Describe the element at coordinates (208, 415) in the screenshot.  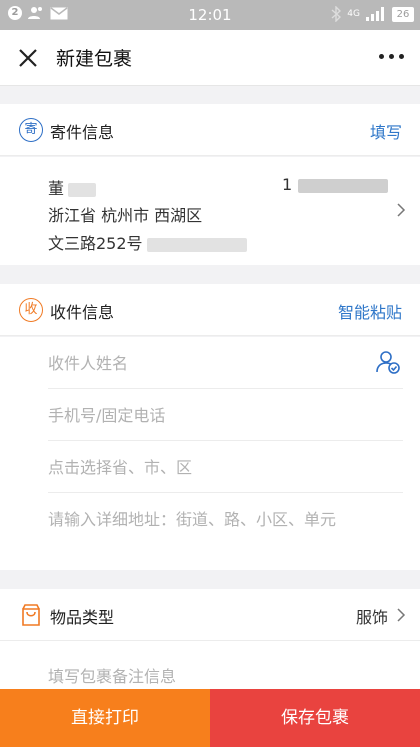
I see `receiver-phone-input` at that location.